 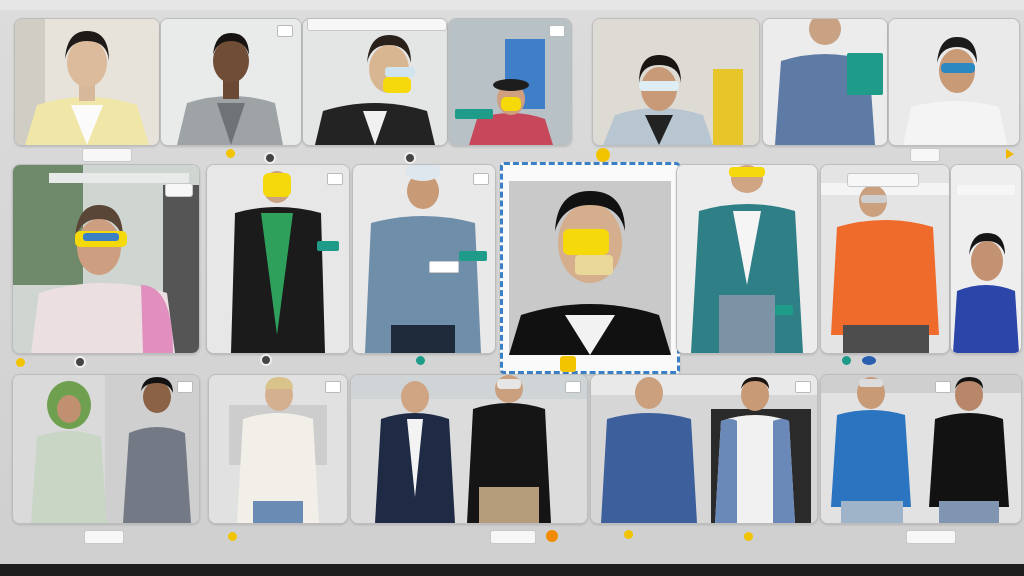 What do you see at coordinates (512, 5) in the screenshot?
I see `top-toolbar` at bounding box center [512, 5].